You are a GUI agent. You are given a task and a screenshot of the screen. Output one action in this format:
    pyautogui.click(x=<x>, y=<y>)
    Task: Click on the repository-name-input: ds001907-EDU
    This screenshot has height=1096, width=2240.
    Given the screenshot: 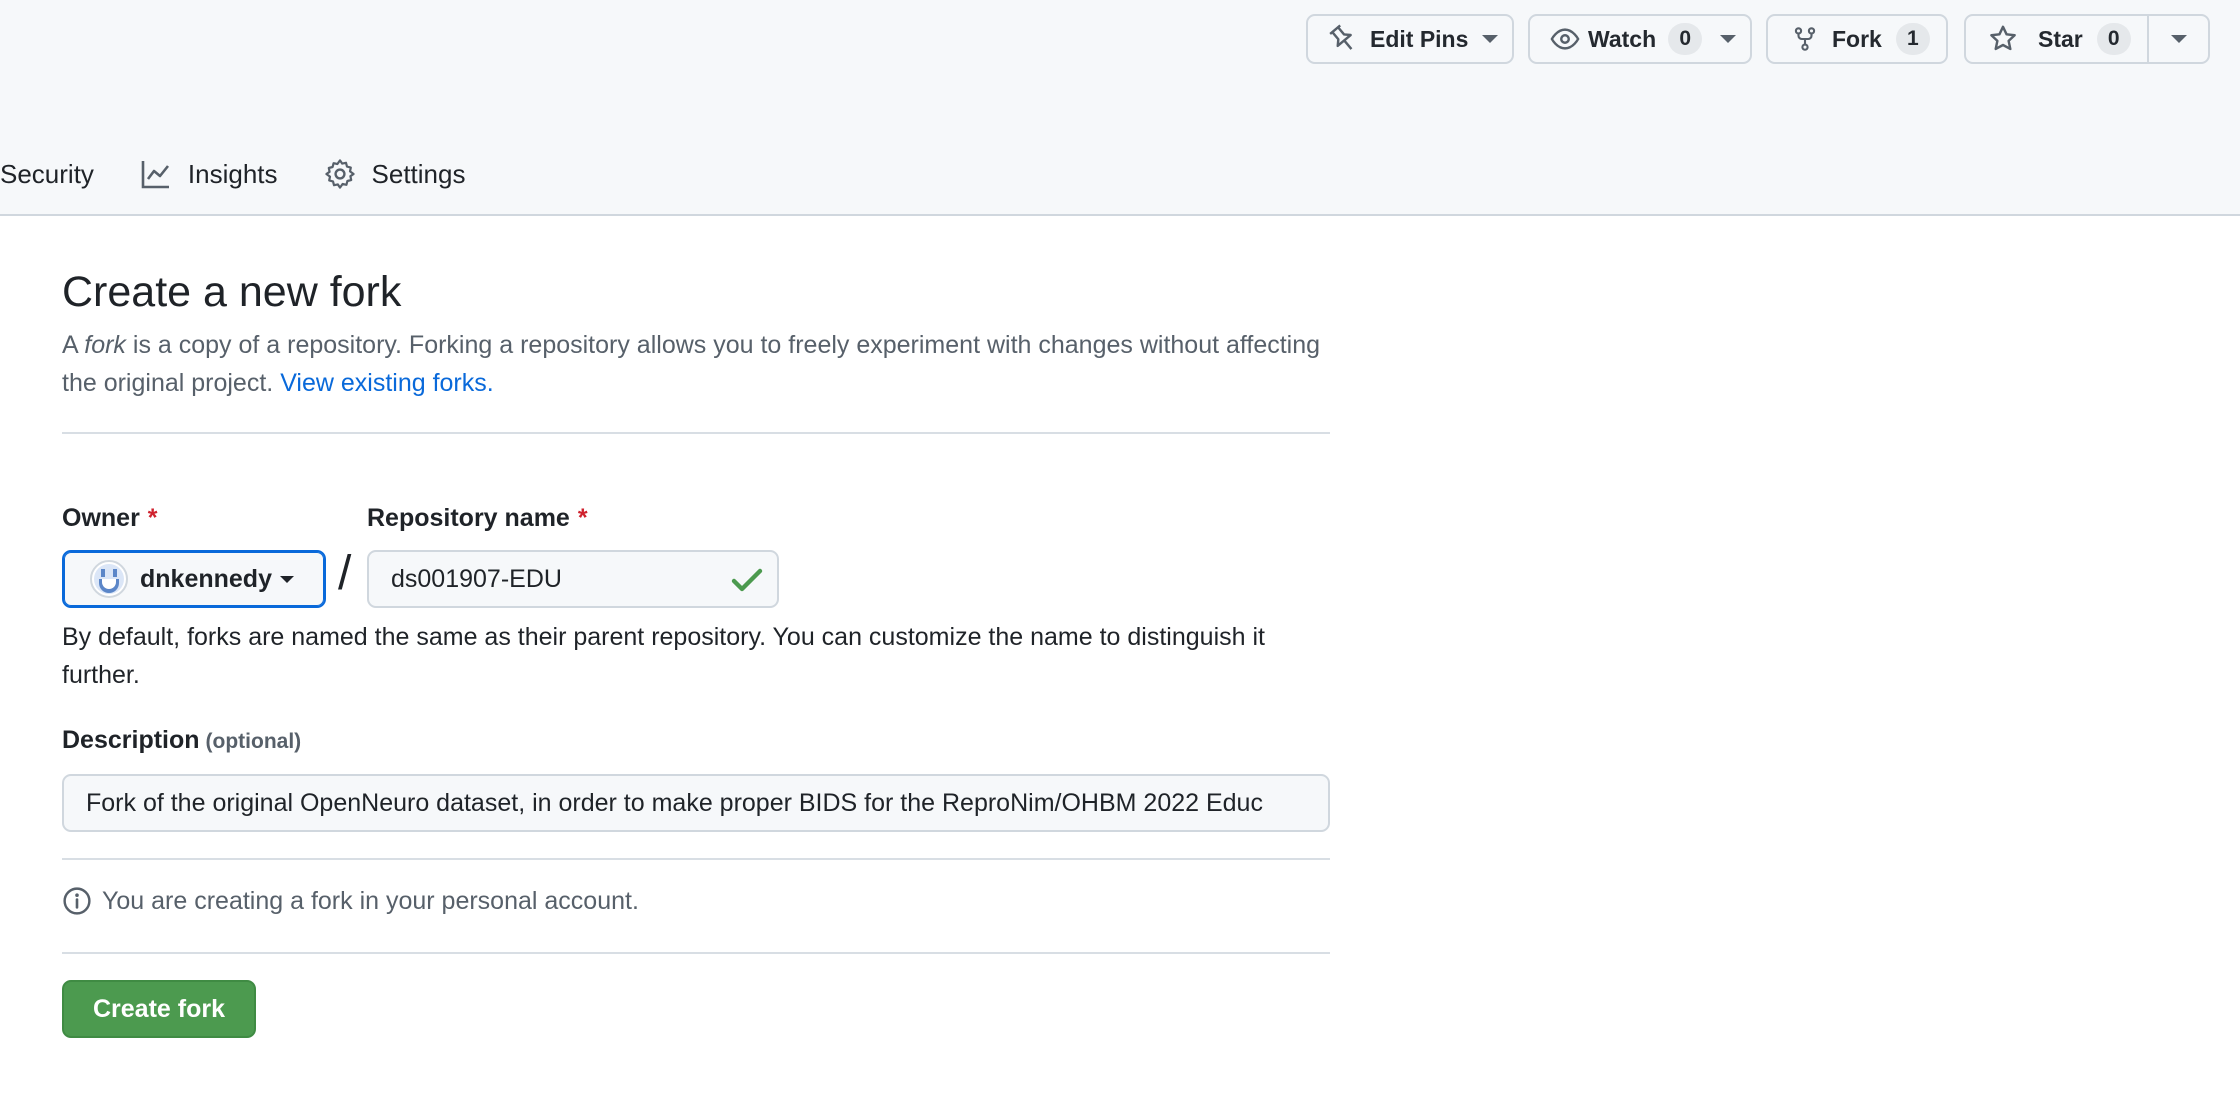 What is the action you would take?
    pyautogui.click(x=573, y=579)
    